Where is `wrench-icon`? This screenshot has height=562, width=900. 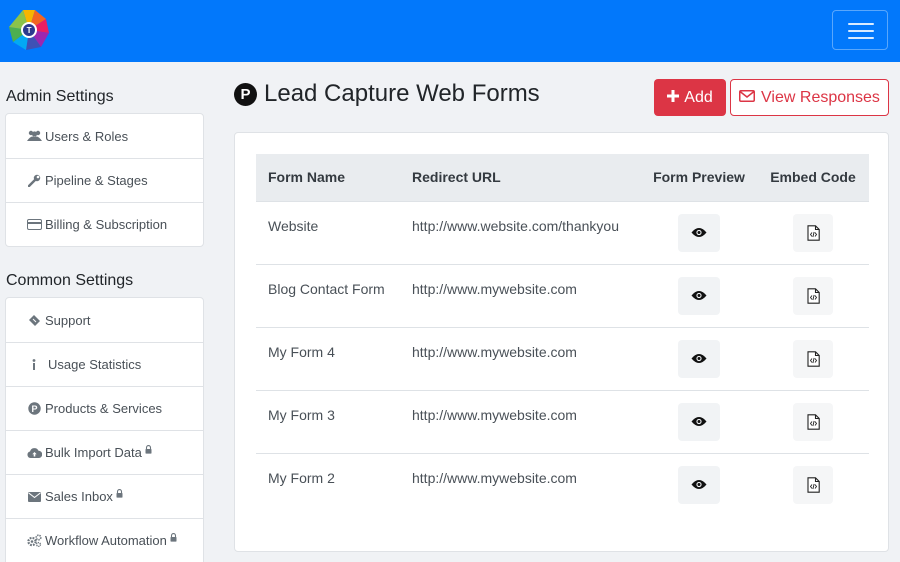 wrench-icon is located at coordinates (34, 180).